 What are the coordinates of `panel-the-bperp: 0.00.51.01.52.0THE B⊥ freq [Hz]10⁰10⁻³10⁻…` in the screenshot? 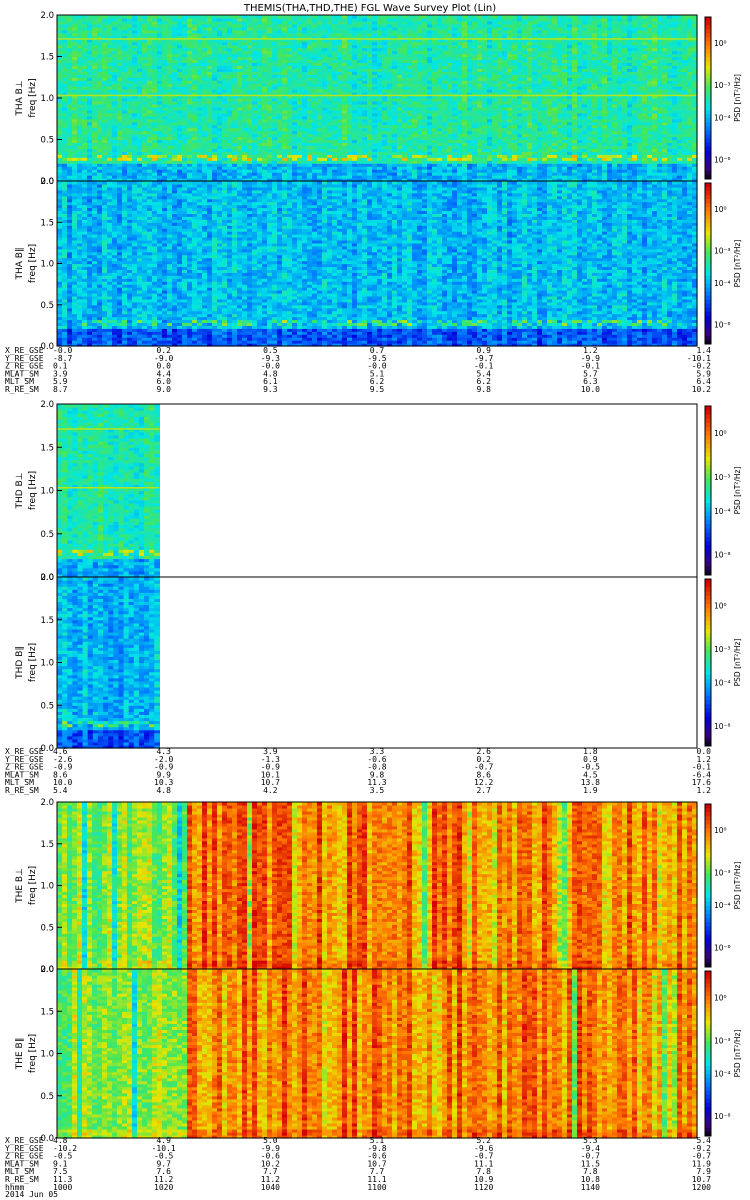 It's located at (378, 886).